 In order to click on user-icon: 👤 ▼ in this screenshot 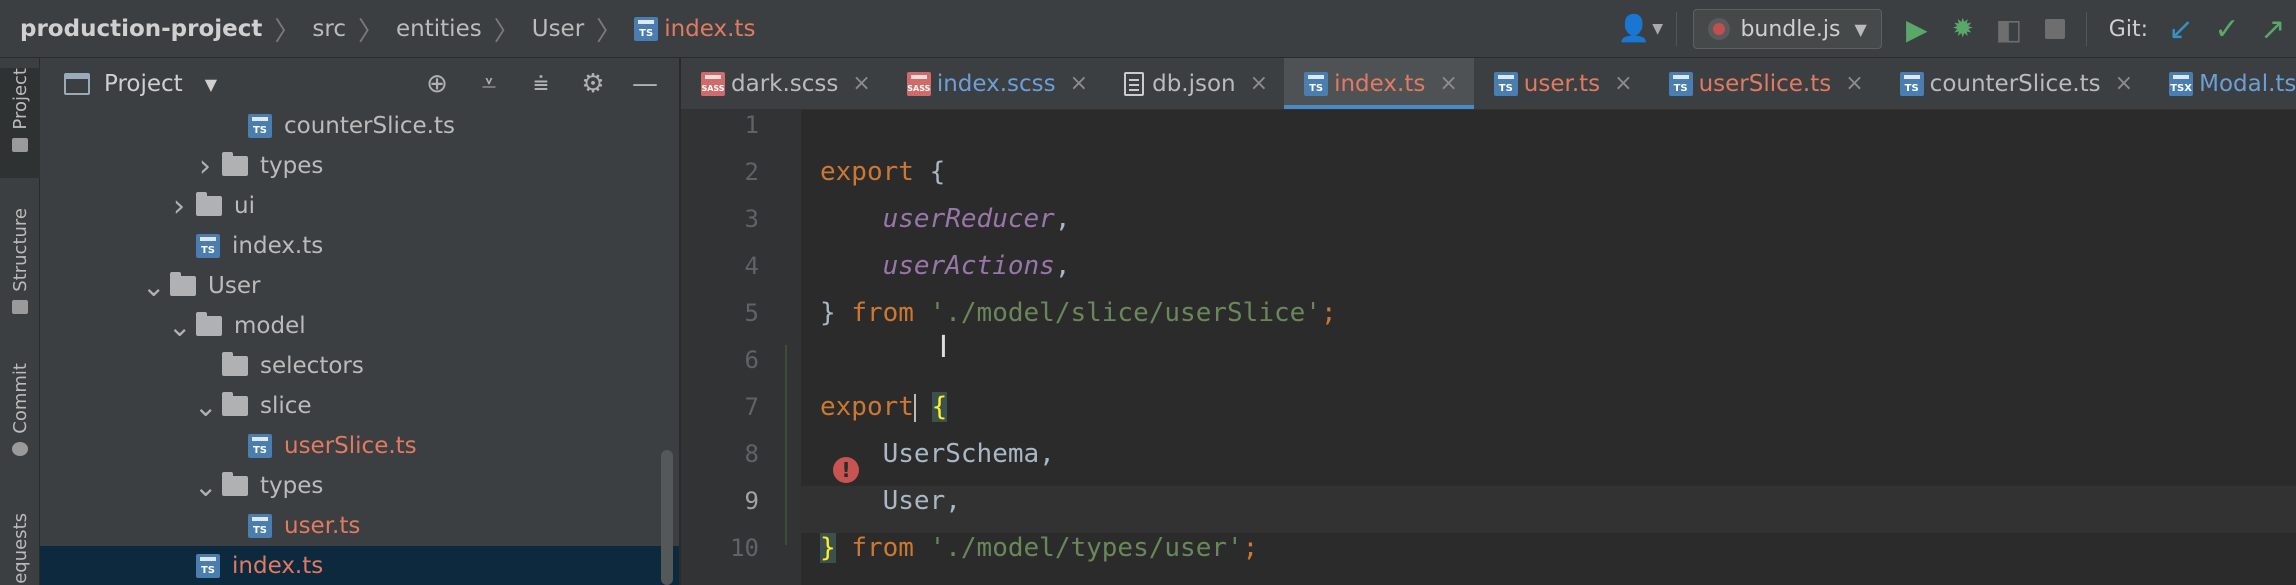, I will do `click(1641, 29)`.